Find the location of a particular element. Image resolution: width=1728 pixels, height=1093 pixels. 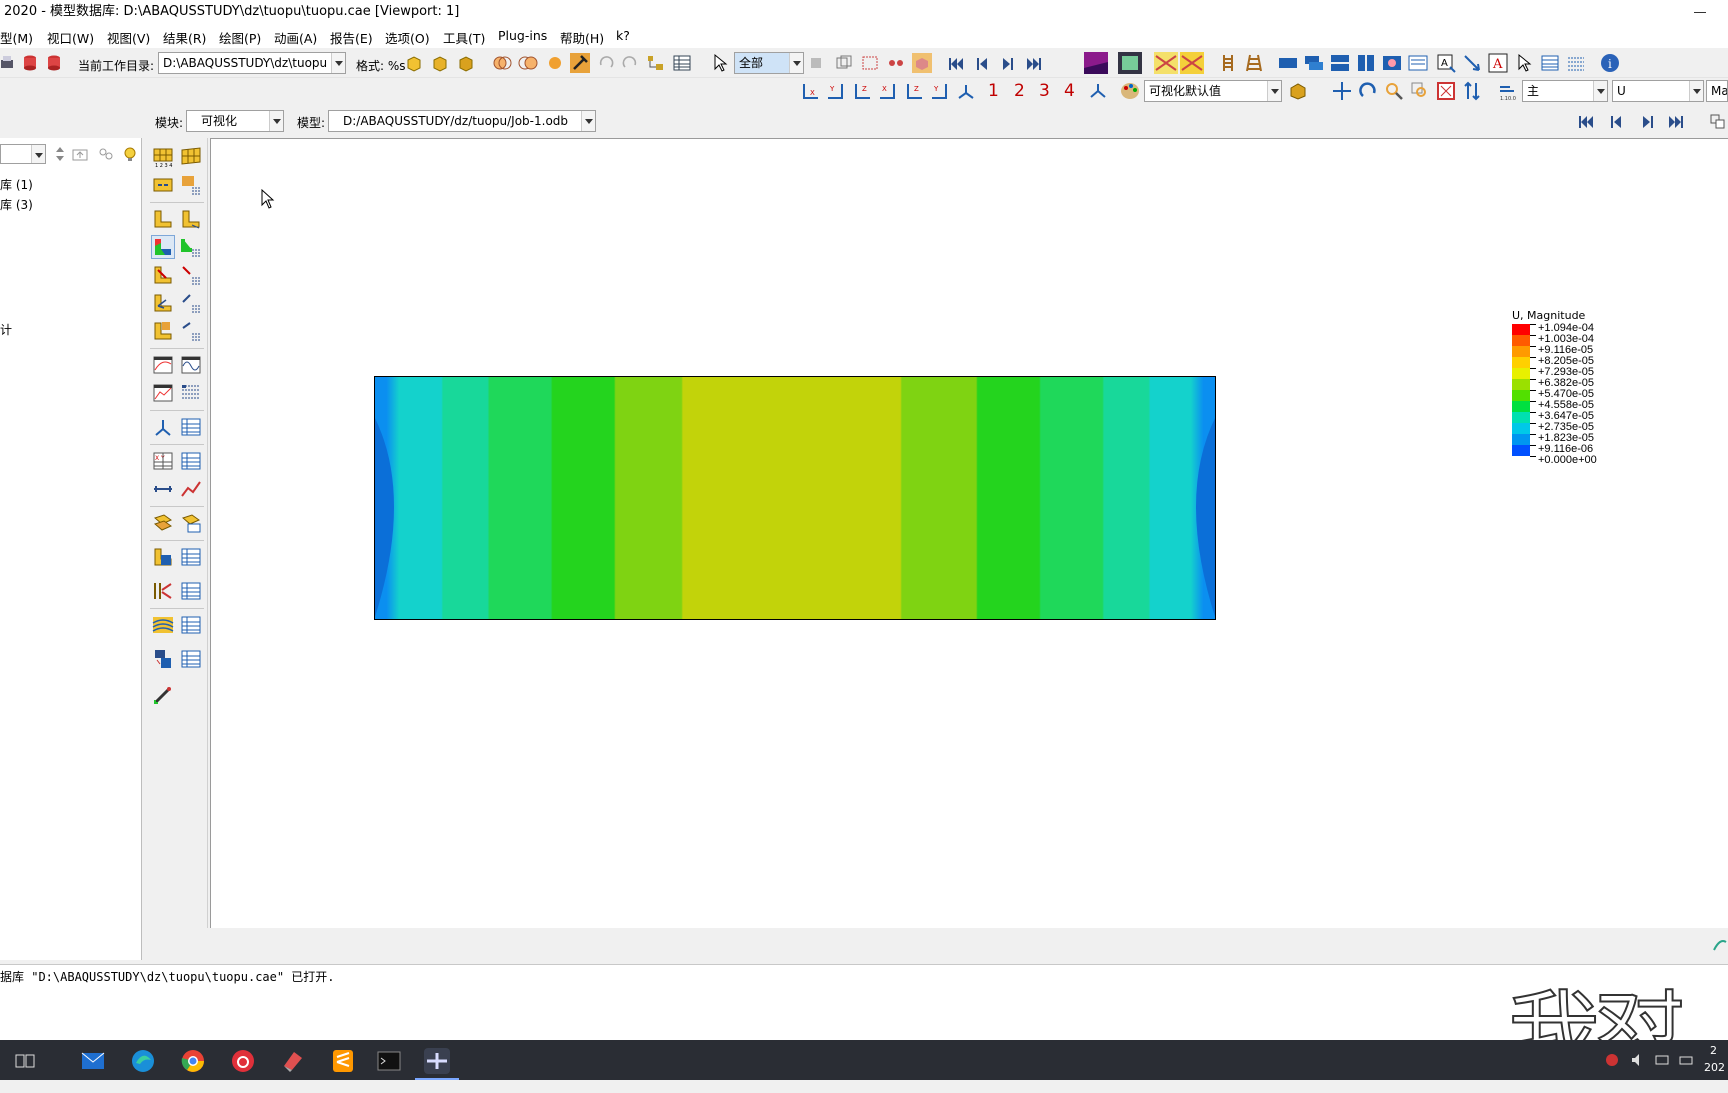

list-detail-icon is located at coordinates (1576, 63).